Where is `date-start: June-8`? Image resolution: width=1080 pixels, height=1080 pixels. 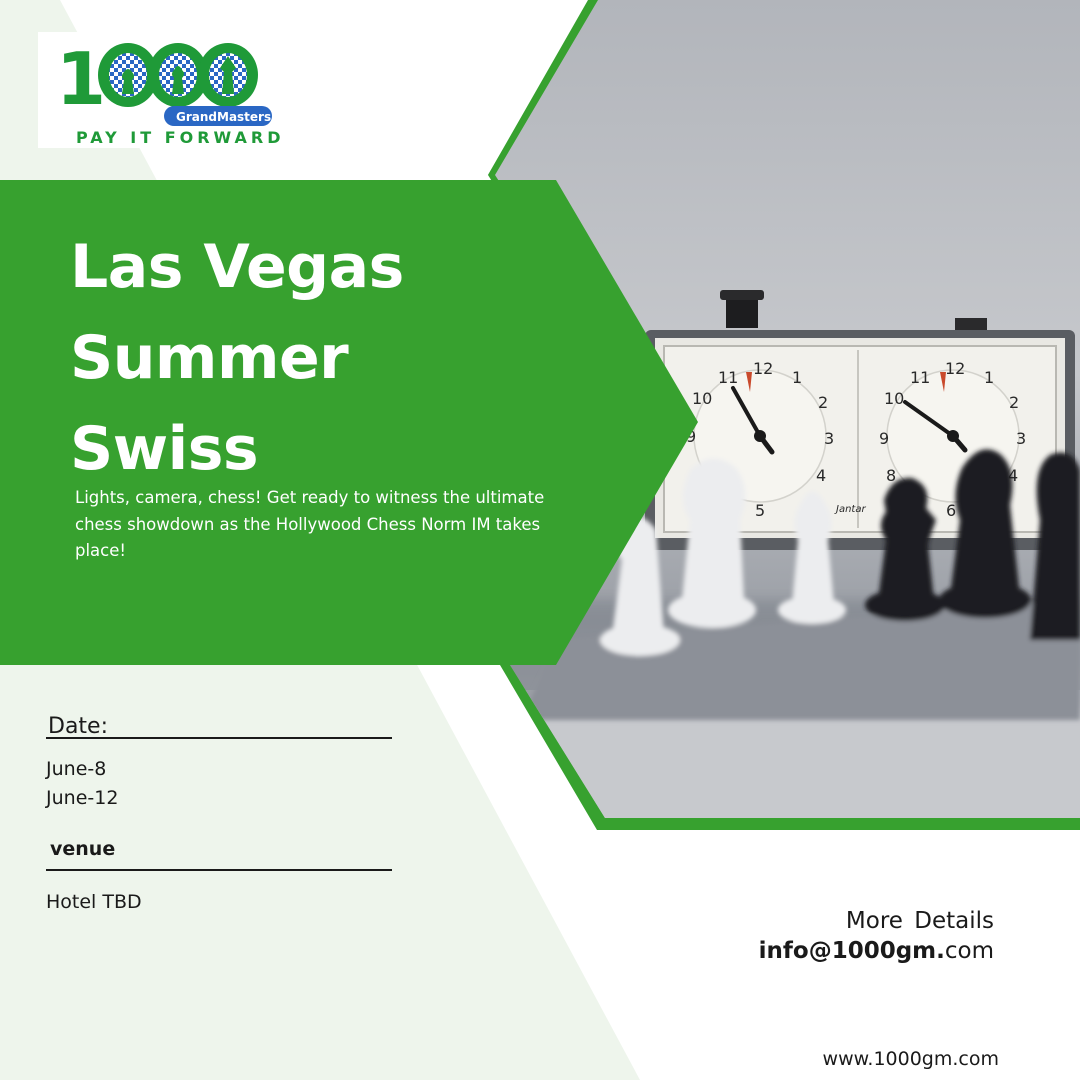 date-start: June-8 is located at coordinates (76, 769).